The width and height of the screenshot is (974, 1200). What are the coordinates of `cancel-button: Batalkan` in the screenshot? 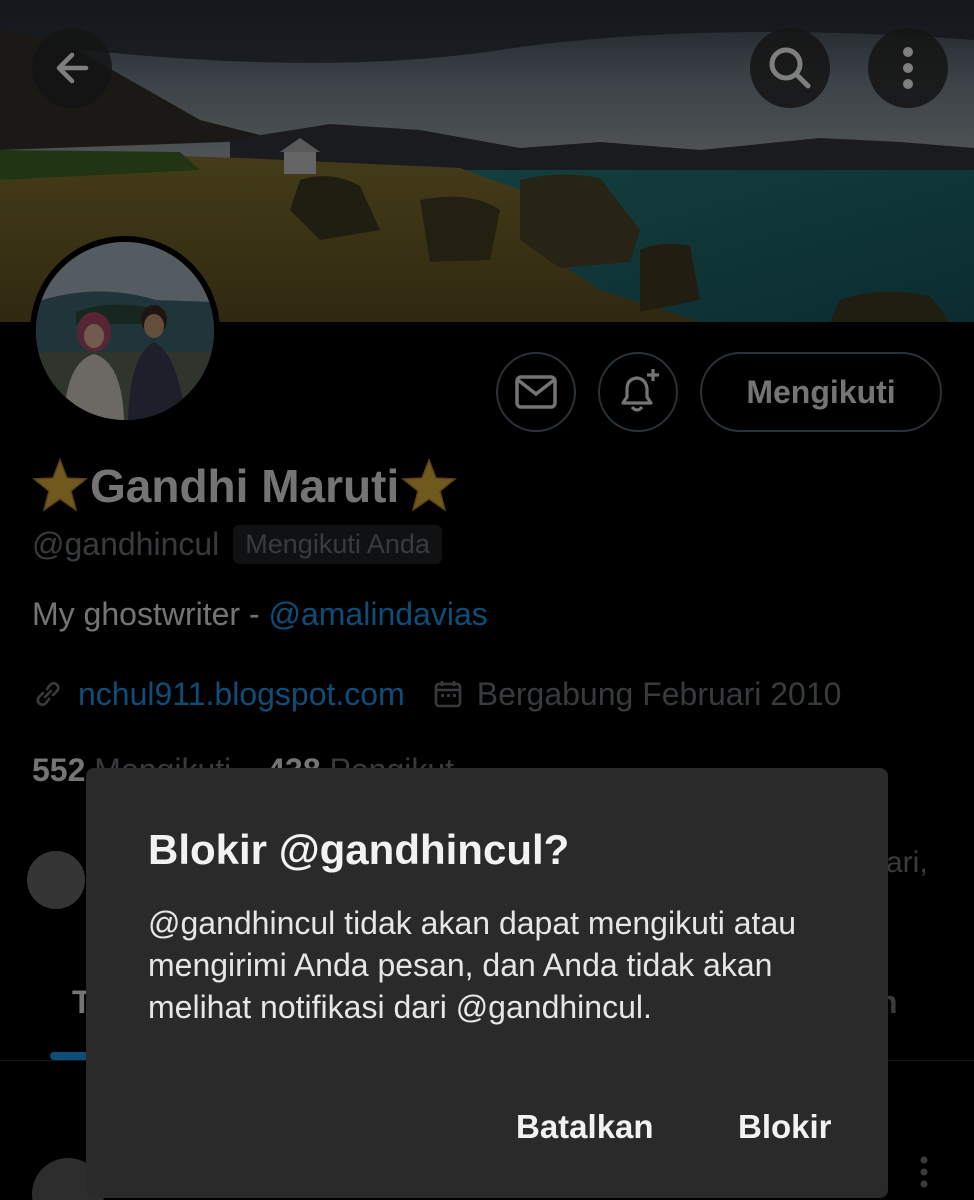 It's located at (585, 1127).